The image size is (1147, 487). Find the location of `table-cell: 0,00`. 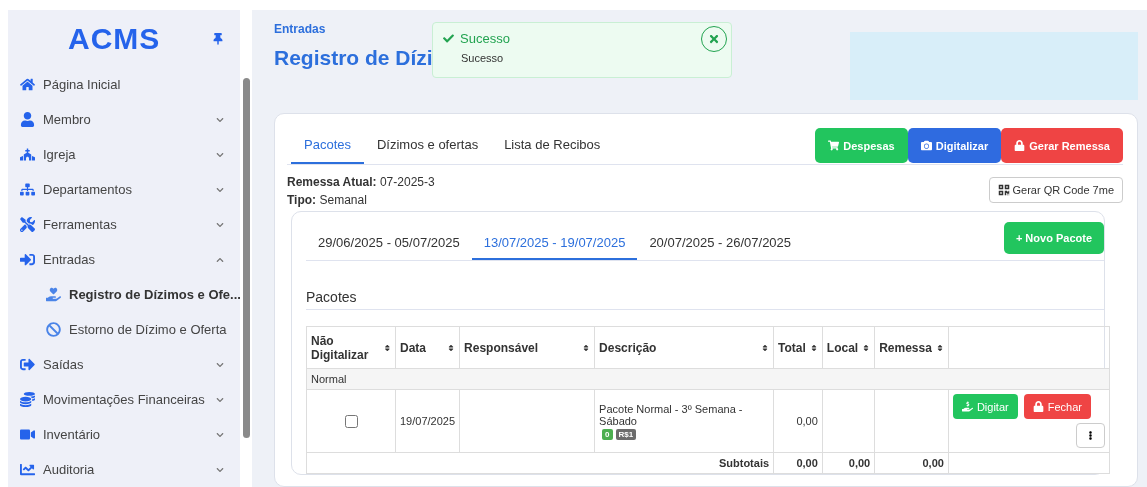

table-cell: 0,00 is located at coordinates (798, 421).